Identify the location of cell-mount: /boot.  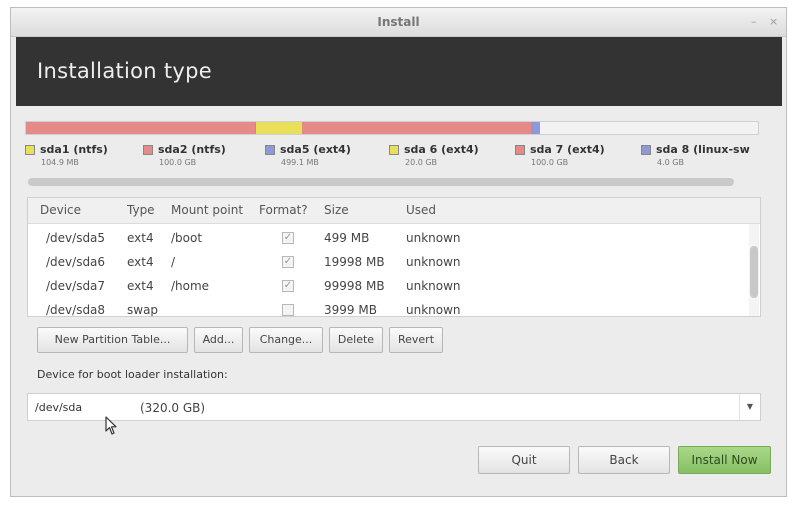
(187, 238).